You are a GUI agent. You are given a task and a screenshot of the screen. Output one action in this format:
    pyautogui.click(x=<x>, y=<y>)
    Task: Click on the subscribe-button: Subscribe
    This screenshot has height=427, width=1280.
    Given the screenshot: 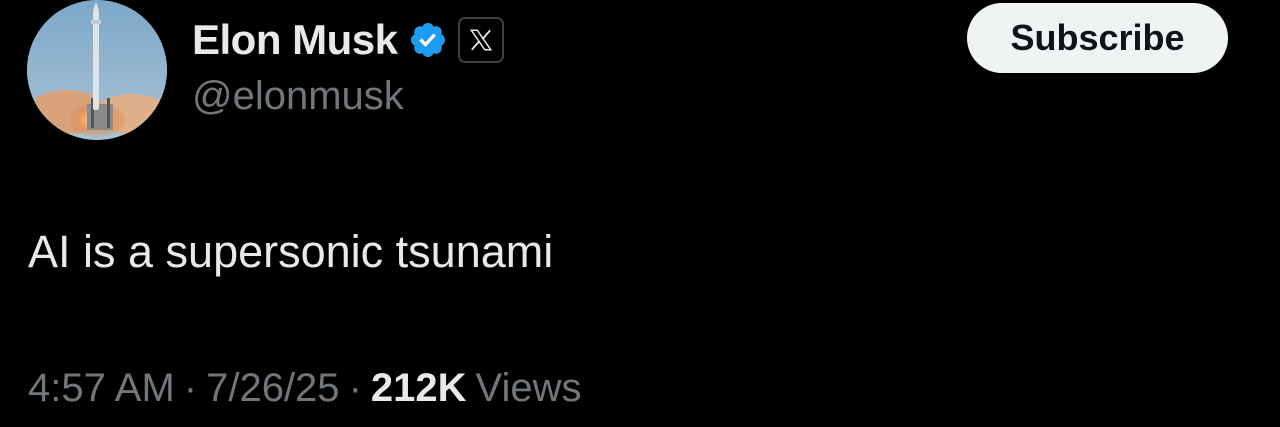 What is the action you would take?
    pyautogui.click(x=1097, y=38)
    